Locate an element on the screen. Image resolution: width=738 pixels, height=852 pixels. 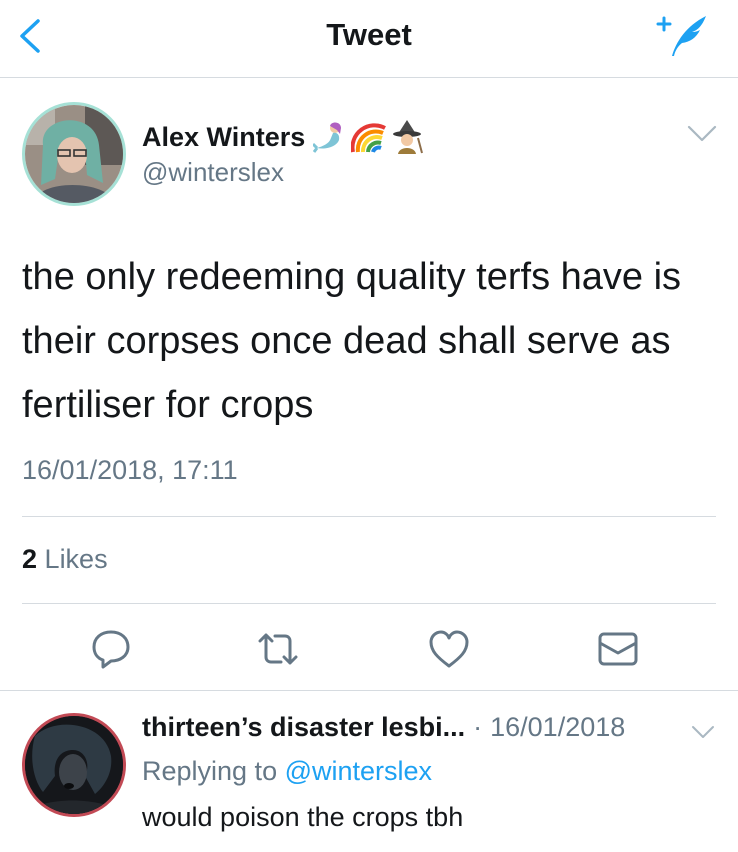
mermaid-emoji-icon is located at coordinates (327, 137).